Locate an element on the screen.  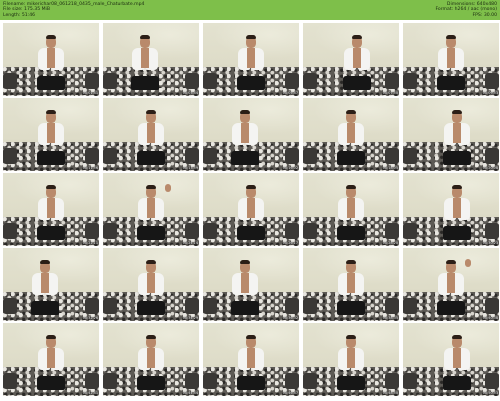
timestamp-label: 00:30:23 is located at coordinates (490, 243).